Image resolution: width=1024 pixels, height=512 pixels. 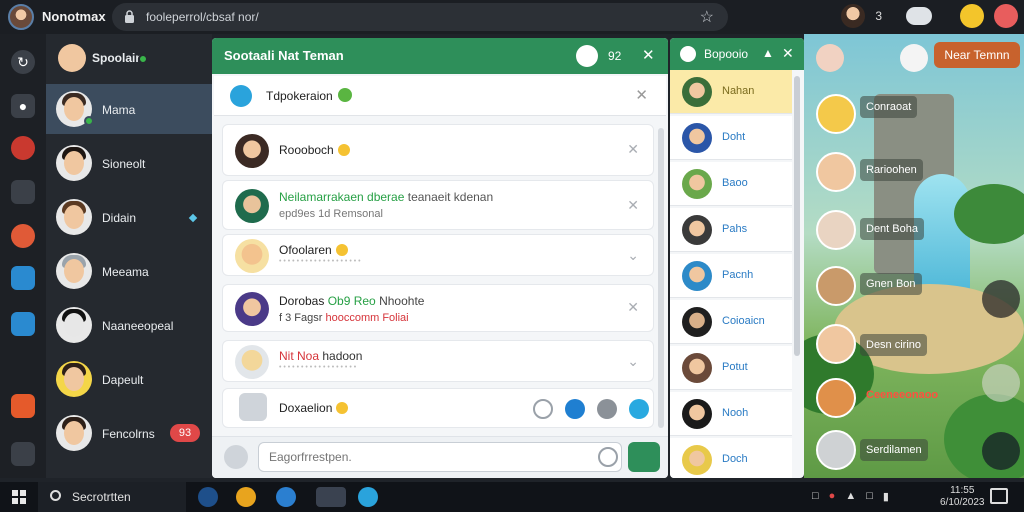 What do you see at coordinates (23, 406) in the screenshot?
I see `gift-icon` at bounding box center [23, 406].